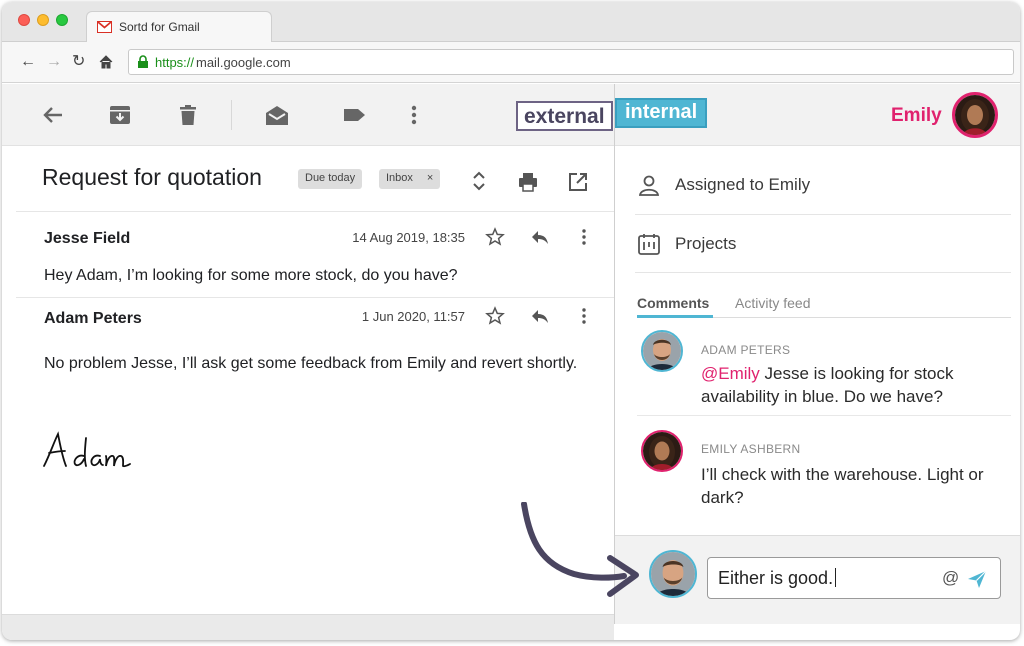 The height and width of the screenshot is (646, 1024). I want to click on due-today-chip: Due today, so click(330, 179).